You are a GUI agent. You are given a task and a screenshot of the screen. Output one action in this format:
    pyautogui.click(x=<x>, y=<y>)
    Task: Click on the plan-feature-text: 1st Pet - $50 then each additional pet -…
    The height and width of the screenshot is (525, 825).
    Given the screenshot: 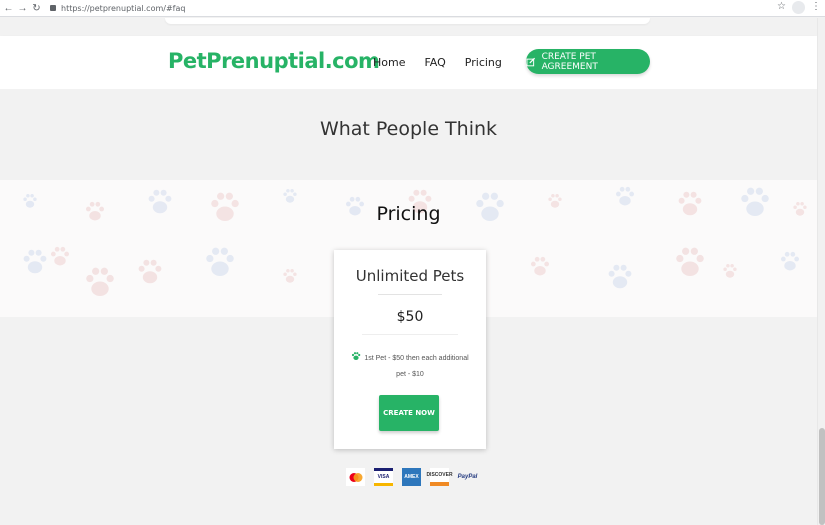 What is the action you would take?
    pyautogui.click(x=416, y=366)
    